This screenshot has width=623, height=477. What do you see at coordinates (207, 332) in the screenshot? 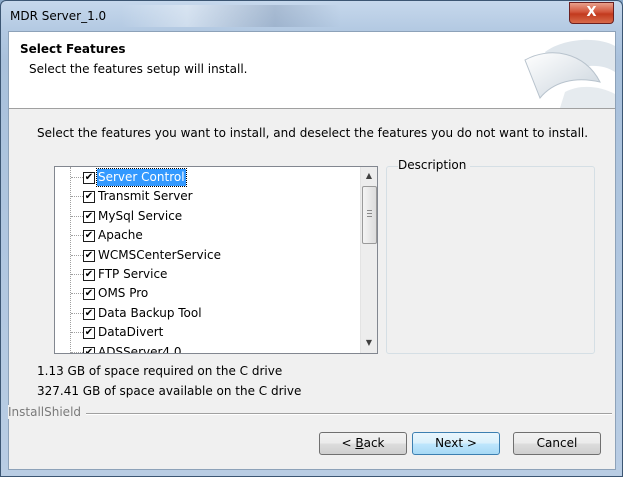
I see `feature-item: ✔ DataDivert` at bounding box center [207, 332].